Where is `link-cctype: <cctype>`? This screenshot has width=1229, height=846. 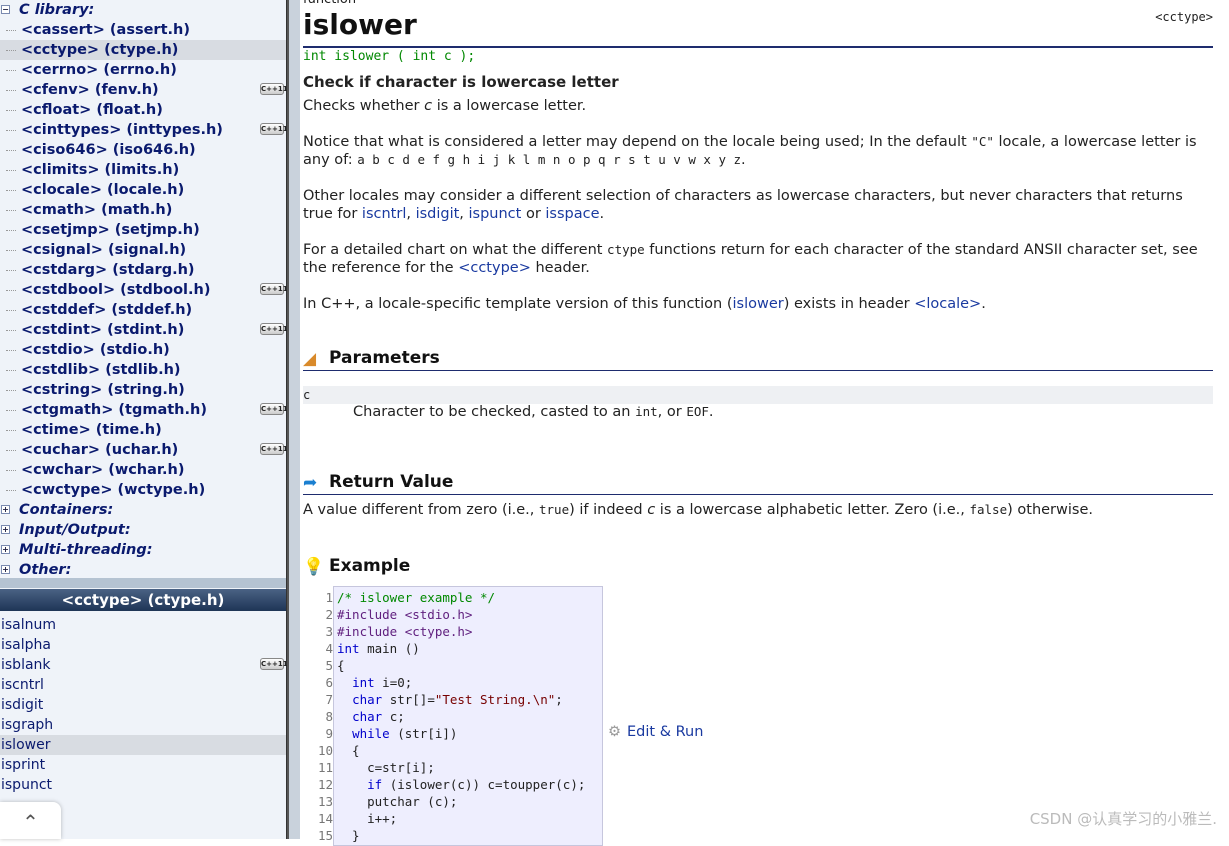 link-cctype: <cctype> is located at coordinates (494, 268).